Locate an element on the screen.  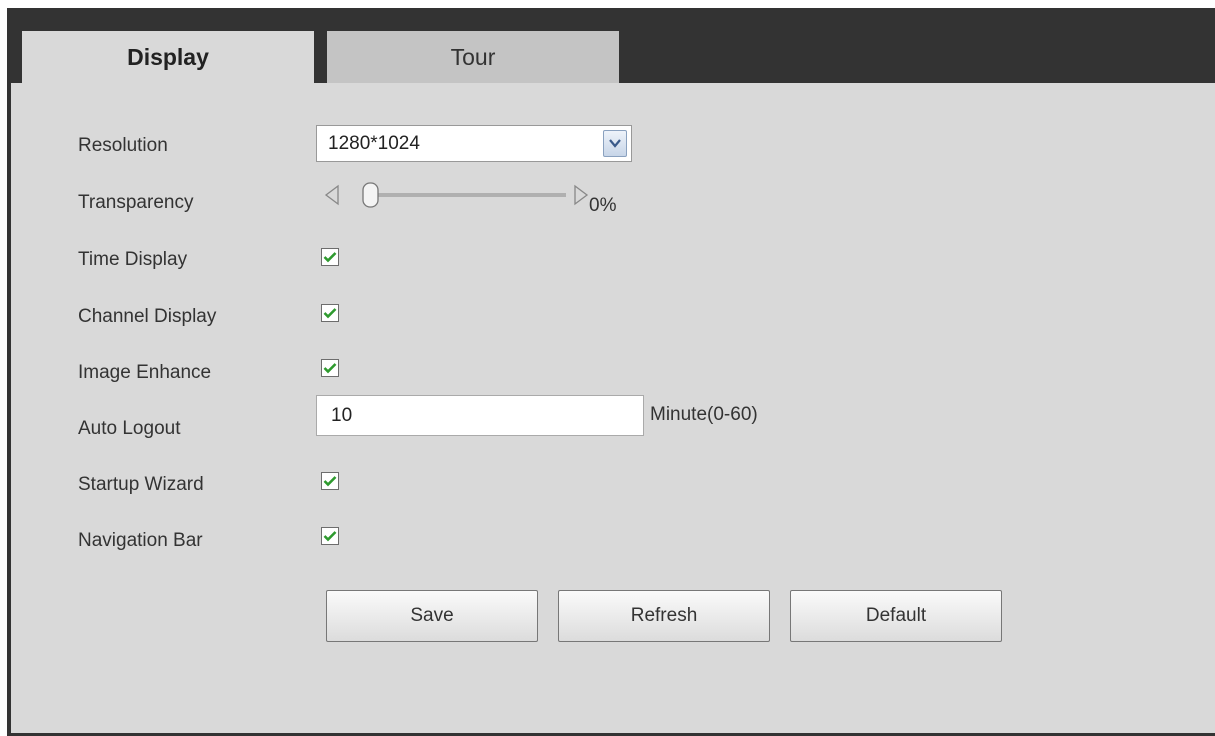
tab-display: Display is located at coordinates (168, 57).